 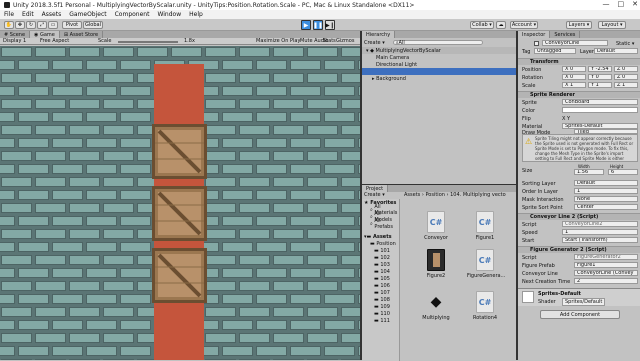 What do you see at coordinates (330, 25) in the screenshot?
I see `step-button: ▶❙` at bounding box center [330, 25].